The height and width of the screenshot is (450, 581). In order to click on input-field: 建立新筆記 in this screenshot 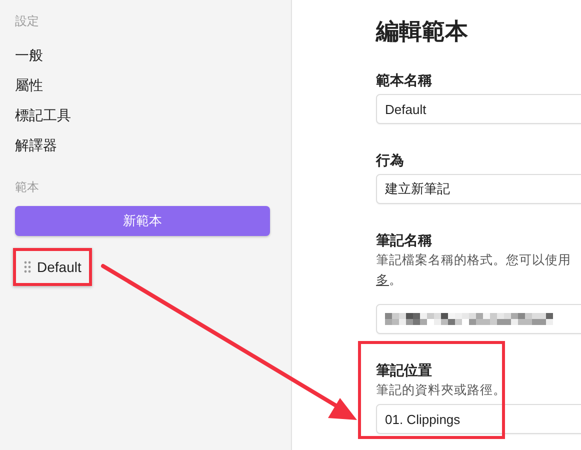, I will do `click(478, 189)`.